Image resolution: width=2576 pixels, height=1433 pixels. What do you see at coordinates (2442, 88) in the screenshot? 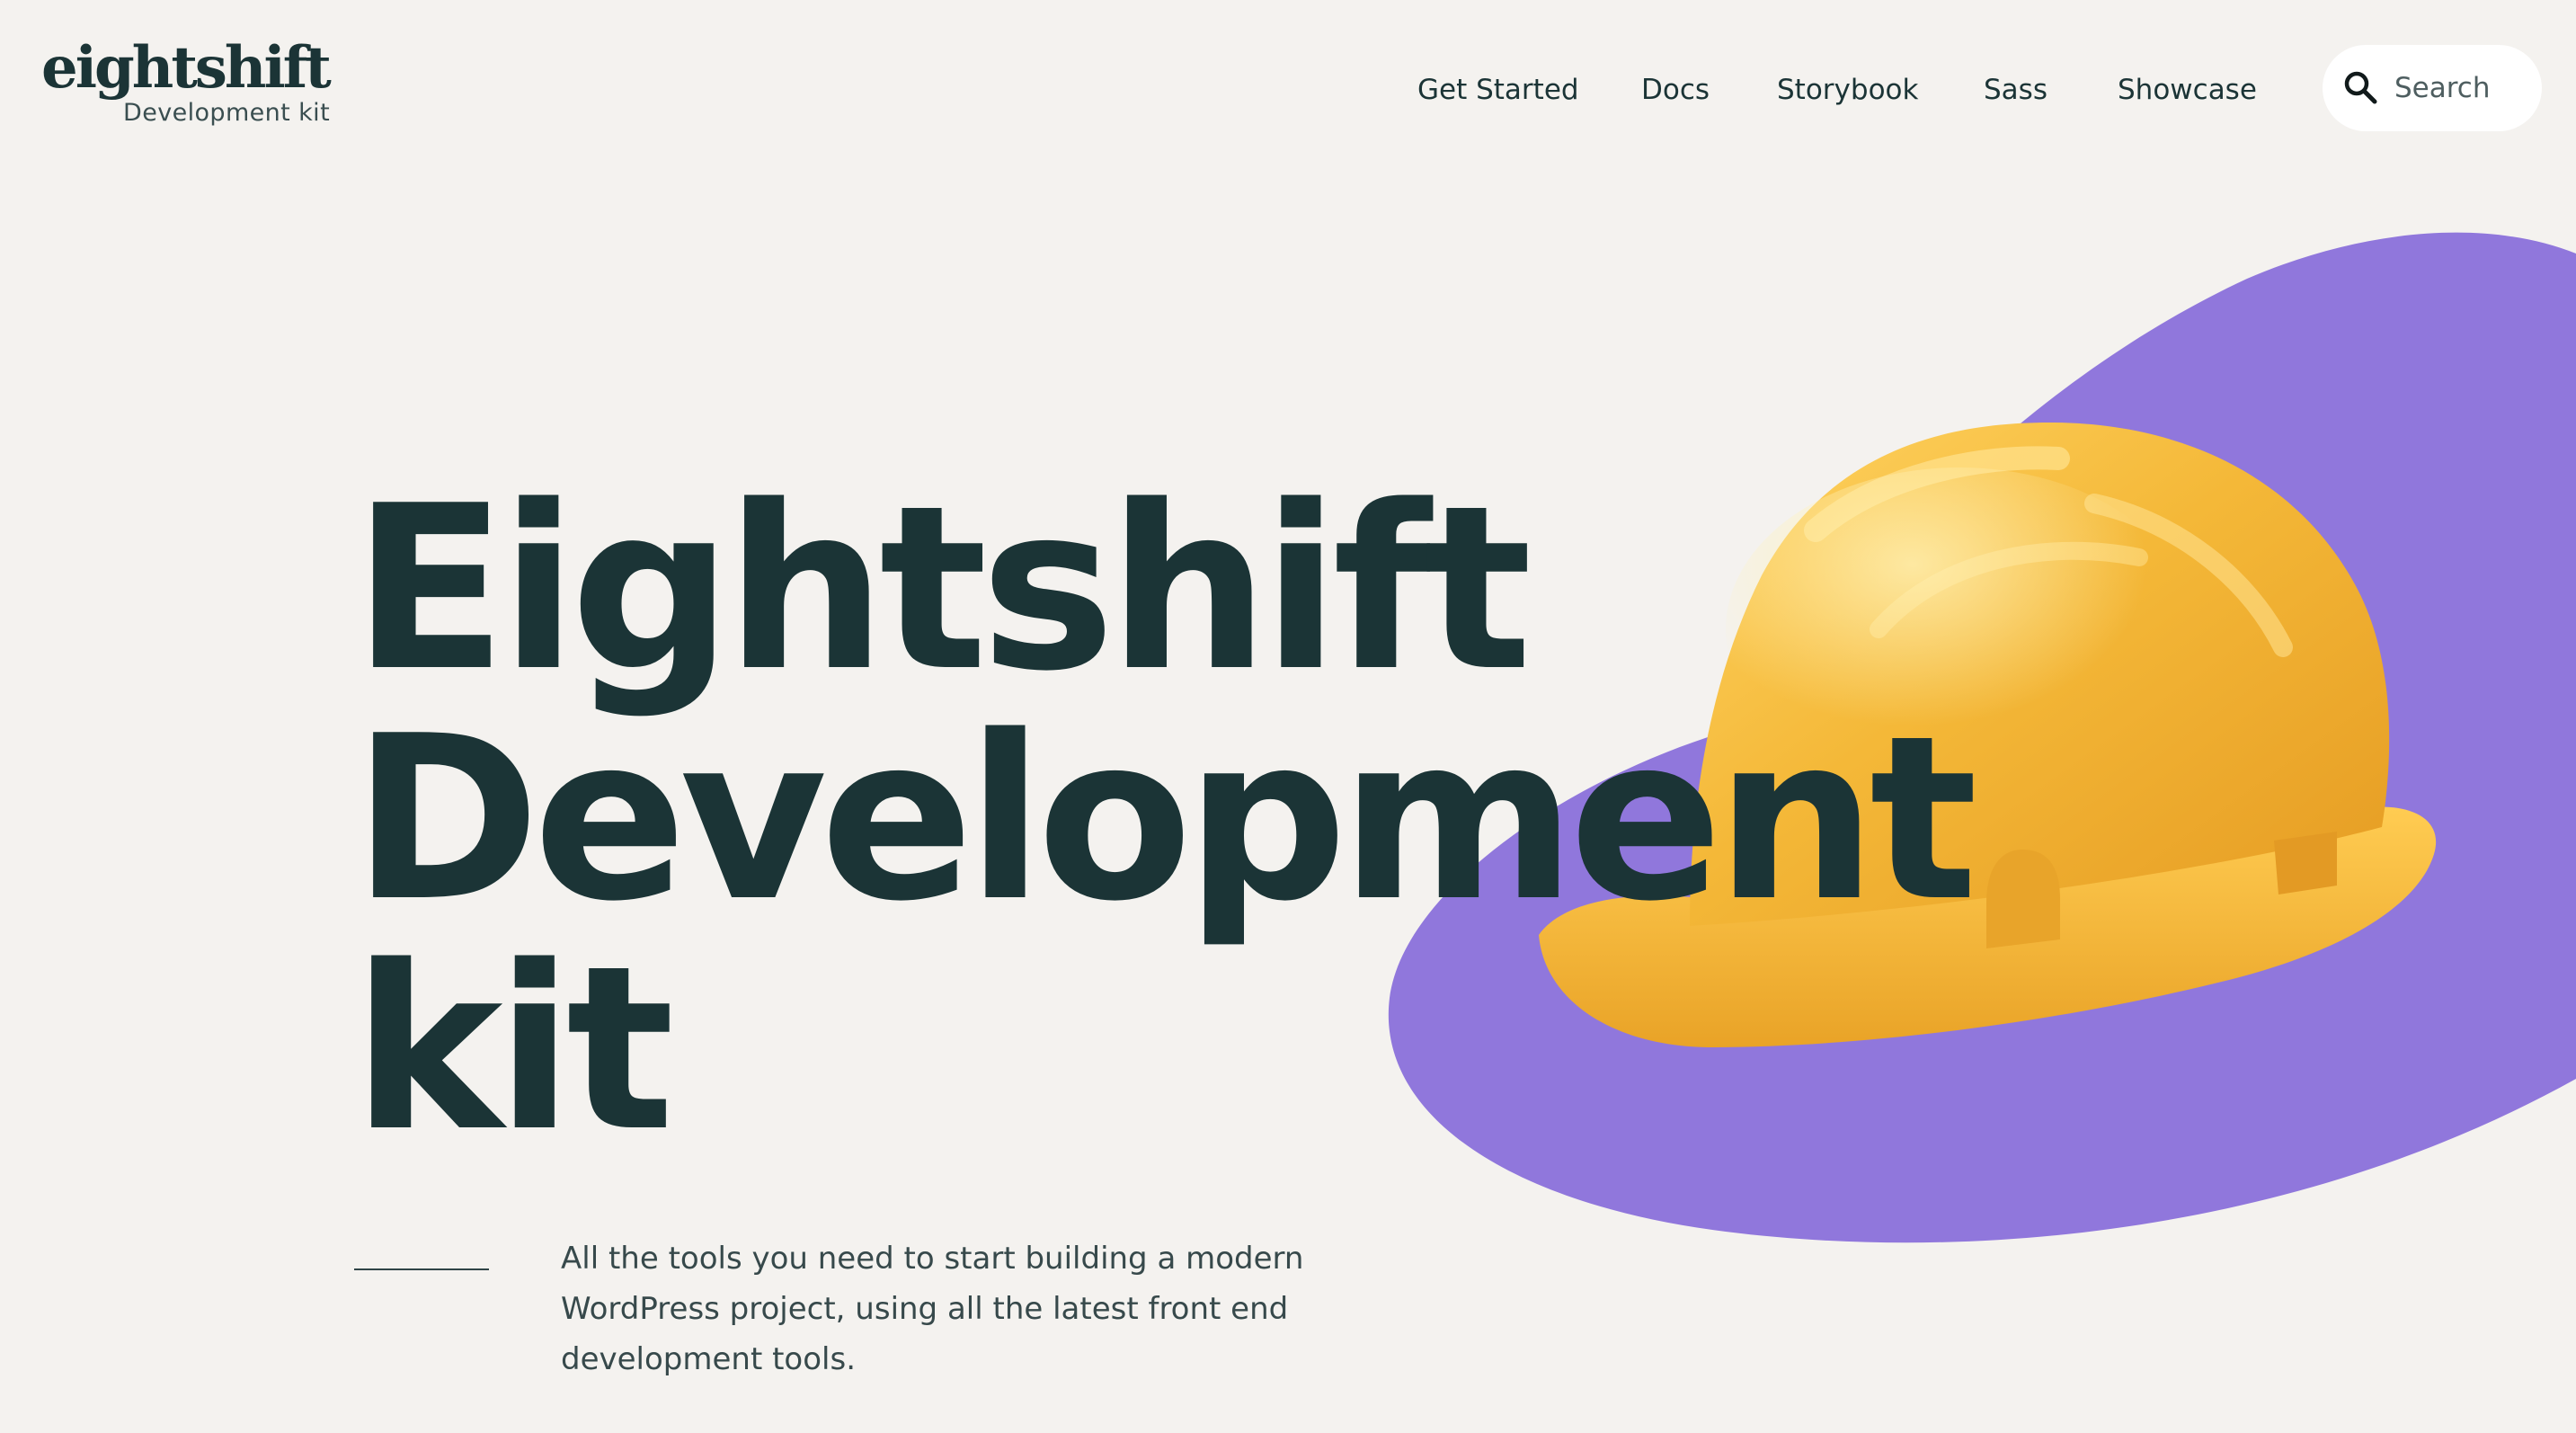
I see `search-label: Search` at bounding box center [2442, 88].